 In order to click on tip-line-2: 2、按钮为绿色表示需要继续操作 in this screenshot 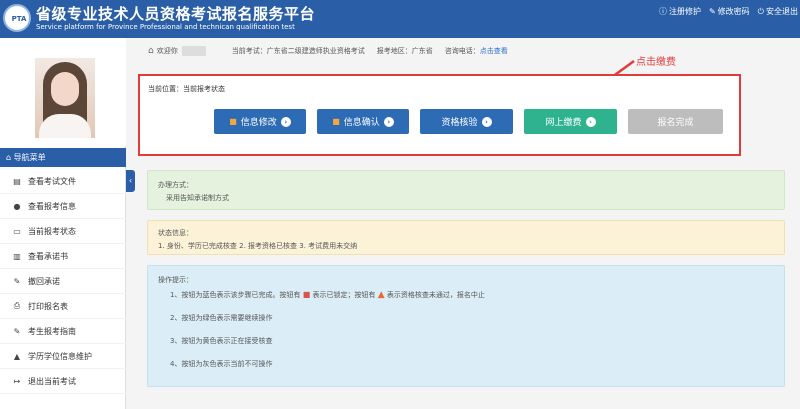, I will do `click(221, 318)`.